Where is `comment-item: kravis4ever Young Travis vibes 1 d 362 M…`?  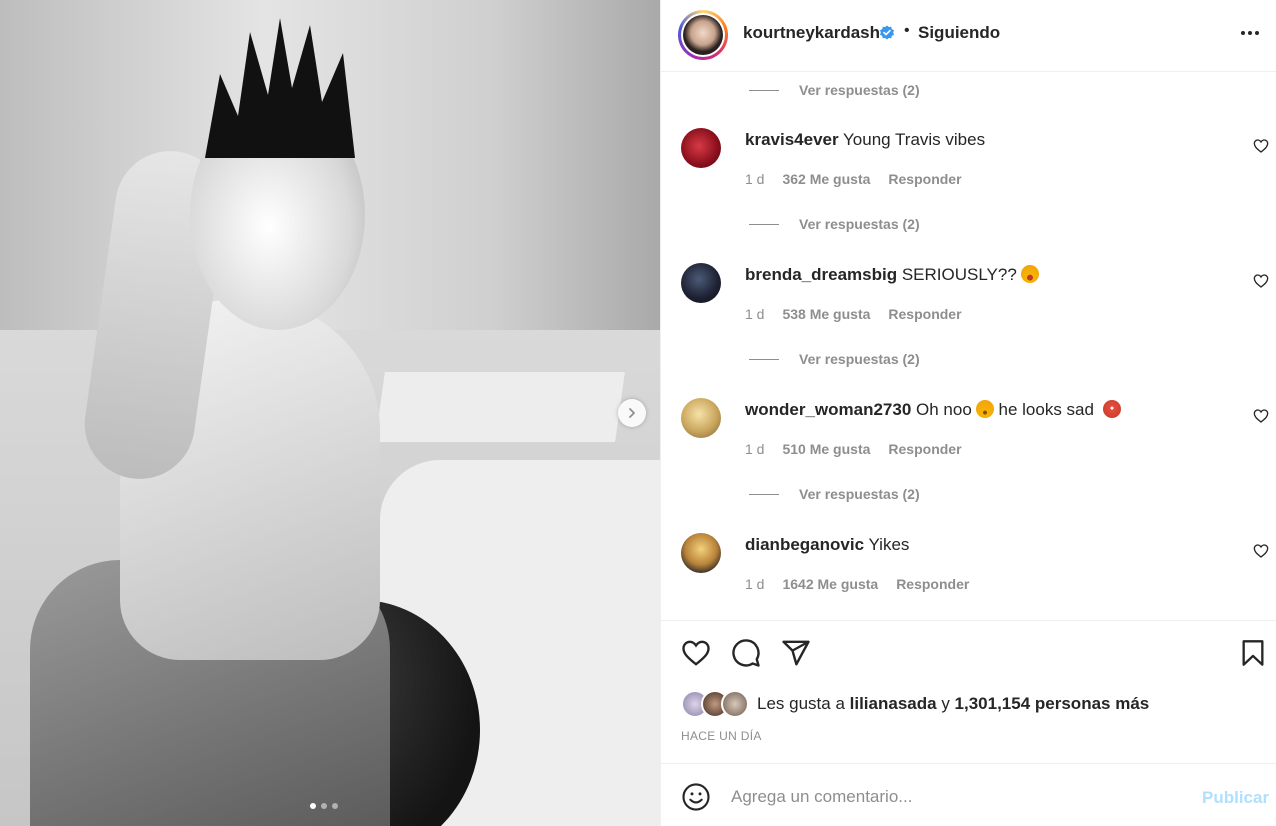
comment-item: kravis4ever Young Travis vibes 1 d 362 M… is located at coordinates (968, 188).